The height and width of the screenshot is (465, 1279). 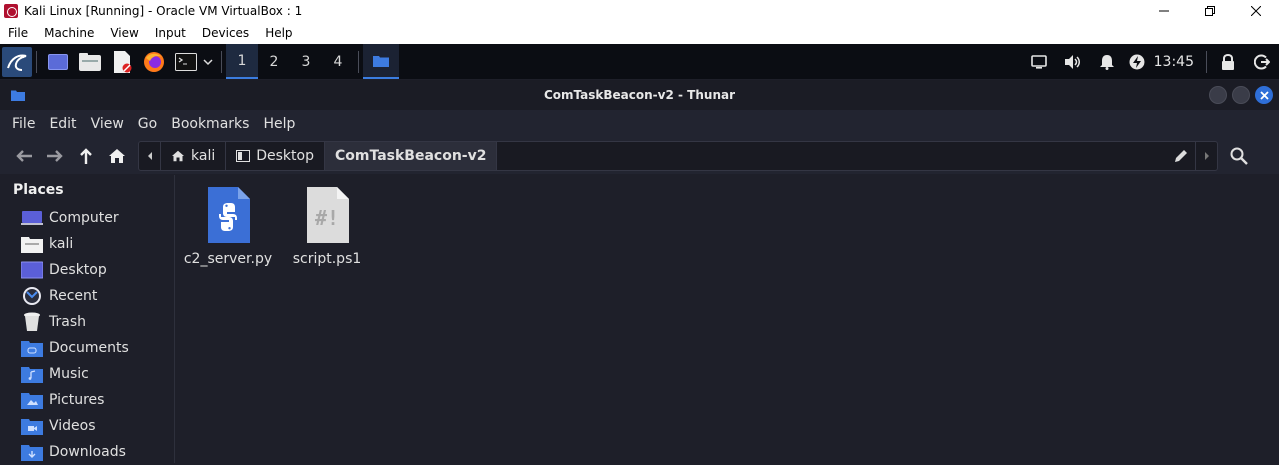 I want to click on text-editor-launcher, so click(x=122, y=62).